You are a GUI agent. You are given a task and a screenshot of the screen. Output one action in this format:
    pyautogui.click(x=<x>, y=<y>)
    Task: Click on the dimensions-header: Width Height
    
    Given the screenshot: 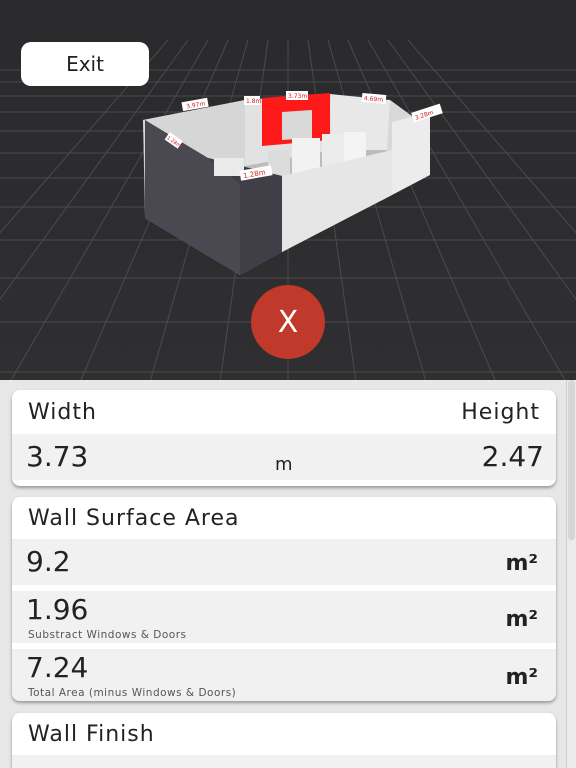 What is the action you would take?
    pyautogui.click(x=284, y=412)
    